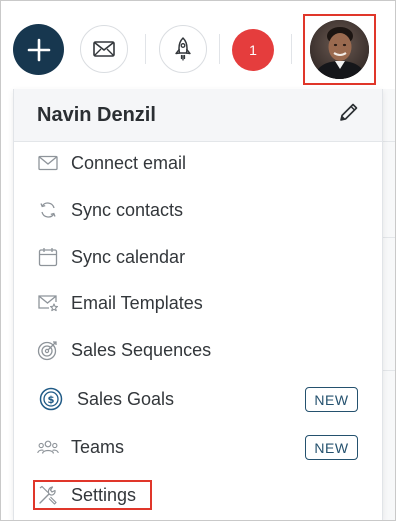 This screenshot has height=521, width=396. Describe the element at coordinates (349, 112) in the screenshot. I see `pencil-icon` at that location.